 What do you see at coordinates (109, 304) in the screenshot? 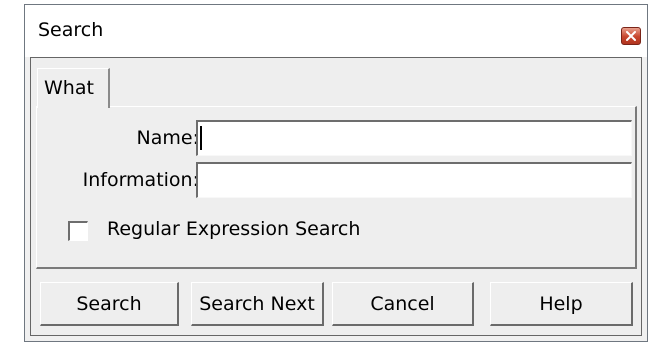
I see `search-button: Search` at bounding box center [109, 304].